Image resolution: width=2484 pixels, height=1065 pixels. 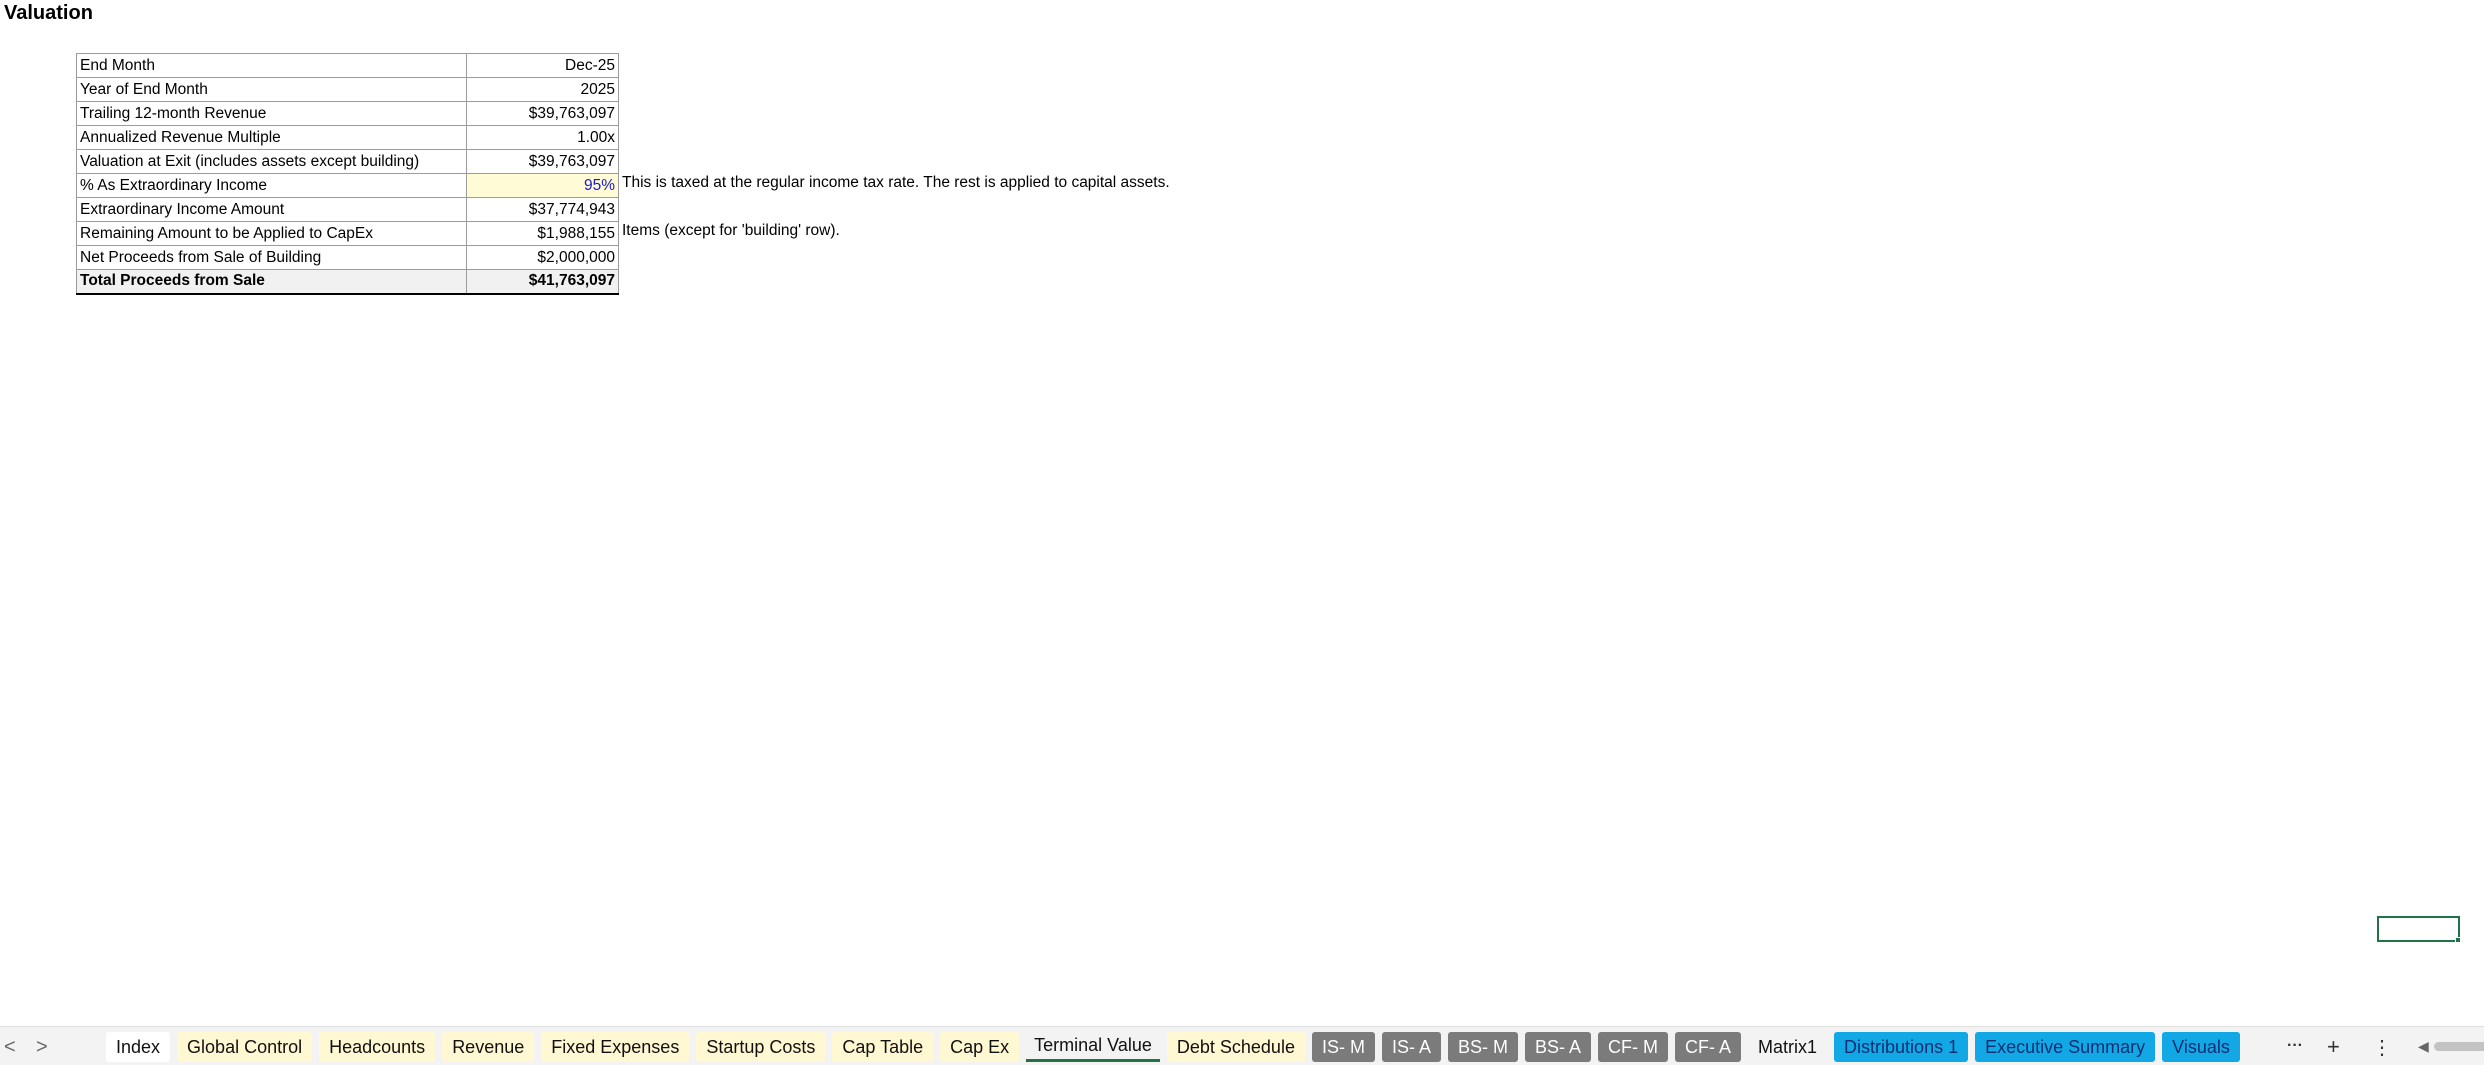 I want to click on tab-global-control: Global Control, so click(x=245, y=1047).